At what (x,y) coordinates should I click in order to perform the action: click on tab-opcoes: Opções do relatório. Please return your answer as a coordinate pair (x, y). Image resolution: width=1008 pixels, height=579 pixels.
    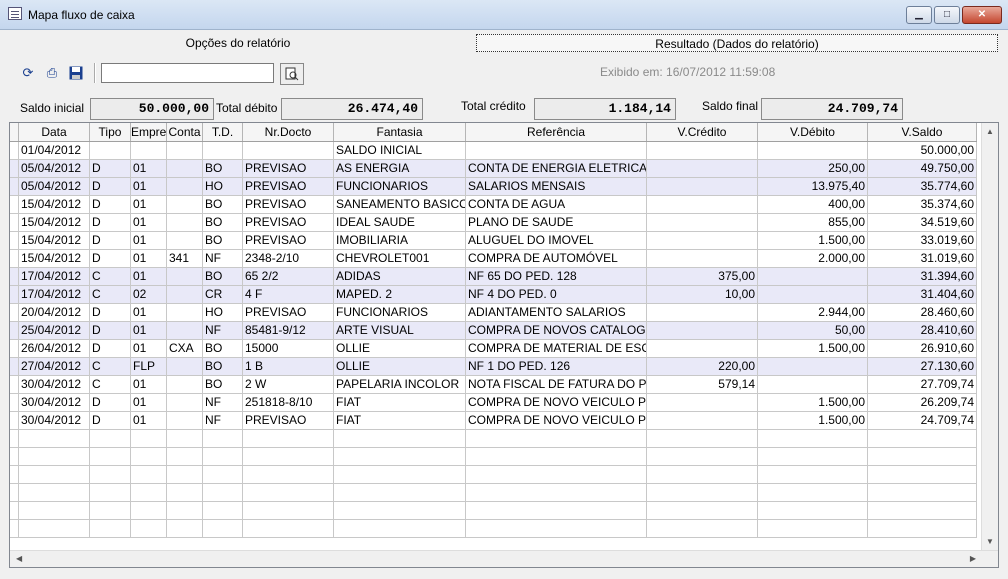
    Looking at the image, I should click on (238, 43).